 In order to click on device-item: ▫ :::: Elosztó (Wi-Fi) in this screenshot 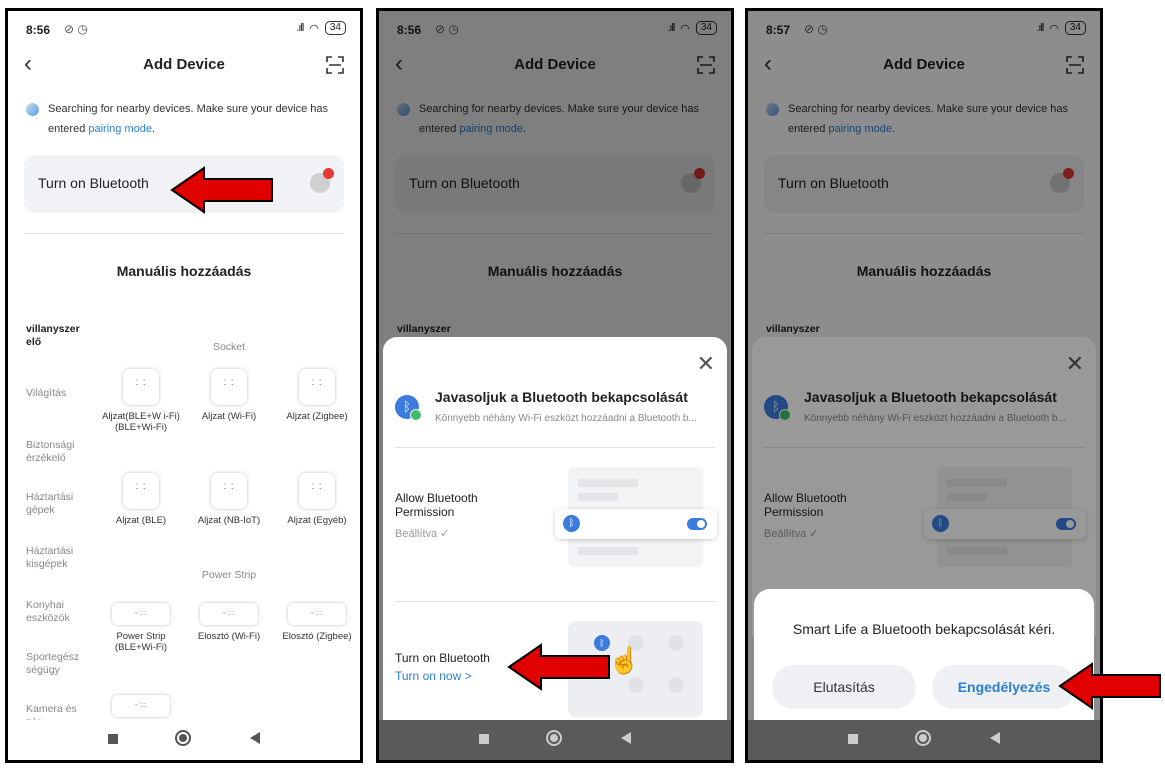, I will do `click(229, 622)`.